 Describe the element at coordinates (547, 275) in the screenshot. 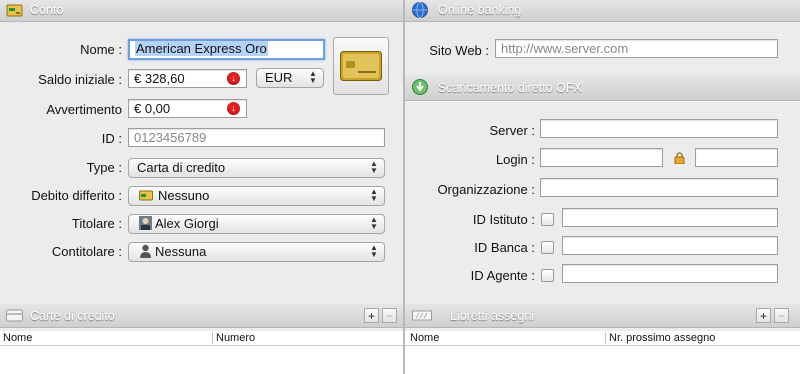

I see `agente-checkbox` at that location.